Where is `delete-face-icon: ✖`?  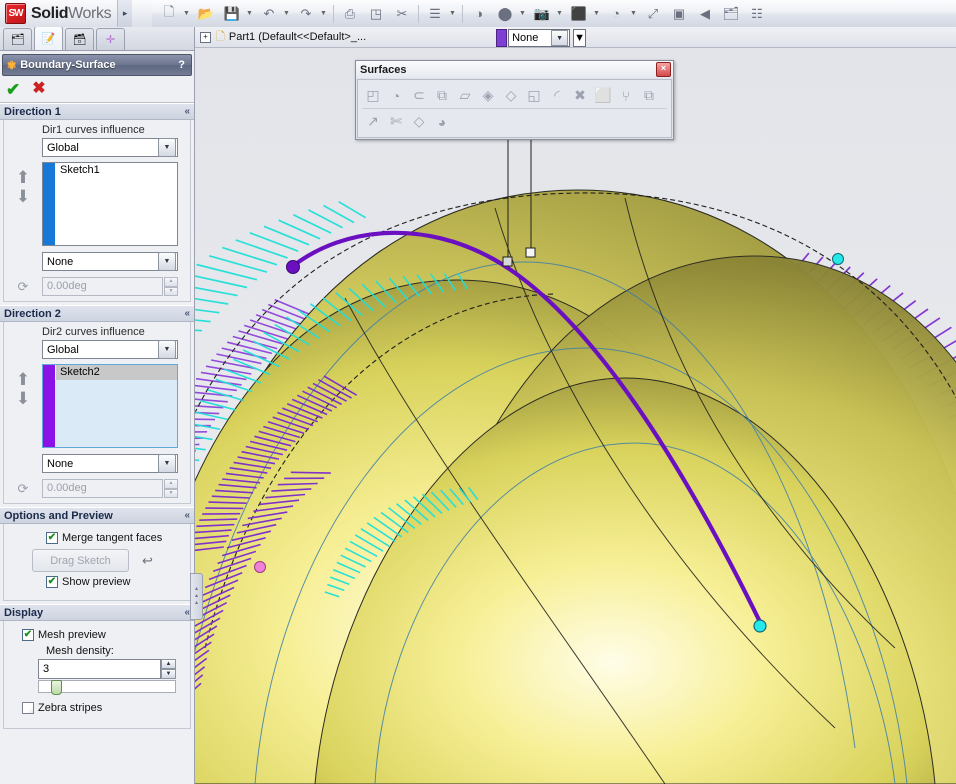
delete-face-icon: ✖ is located at coordinates (580, 96).